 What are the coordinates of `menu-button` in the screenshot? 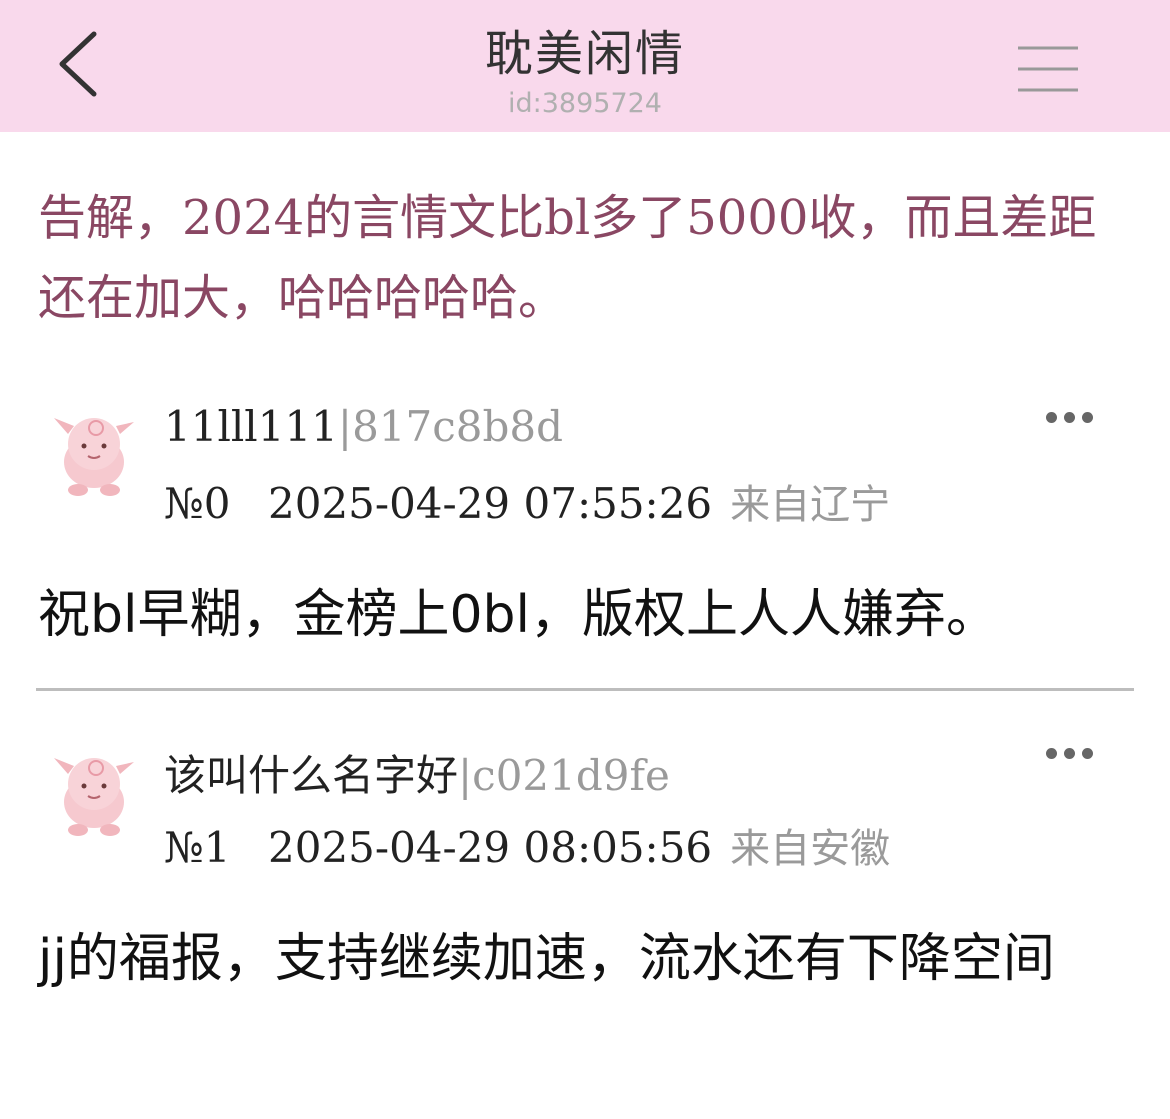 It's located at (1048, 70).